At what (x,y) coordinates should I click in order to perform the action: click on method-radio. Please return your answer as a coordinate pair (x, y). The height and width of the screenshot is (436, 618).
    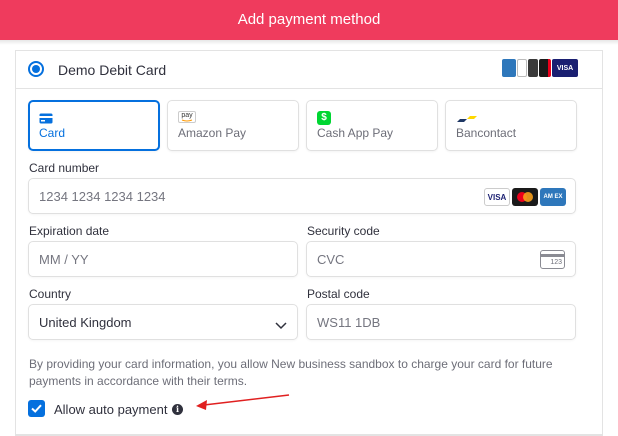
    Looking at the image, I should click on (36, 69).